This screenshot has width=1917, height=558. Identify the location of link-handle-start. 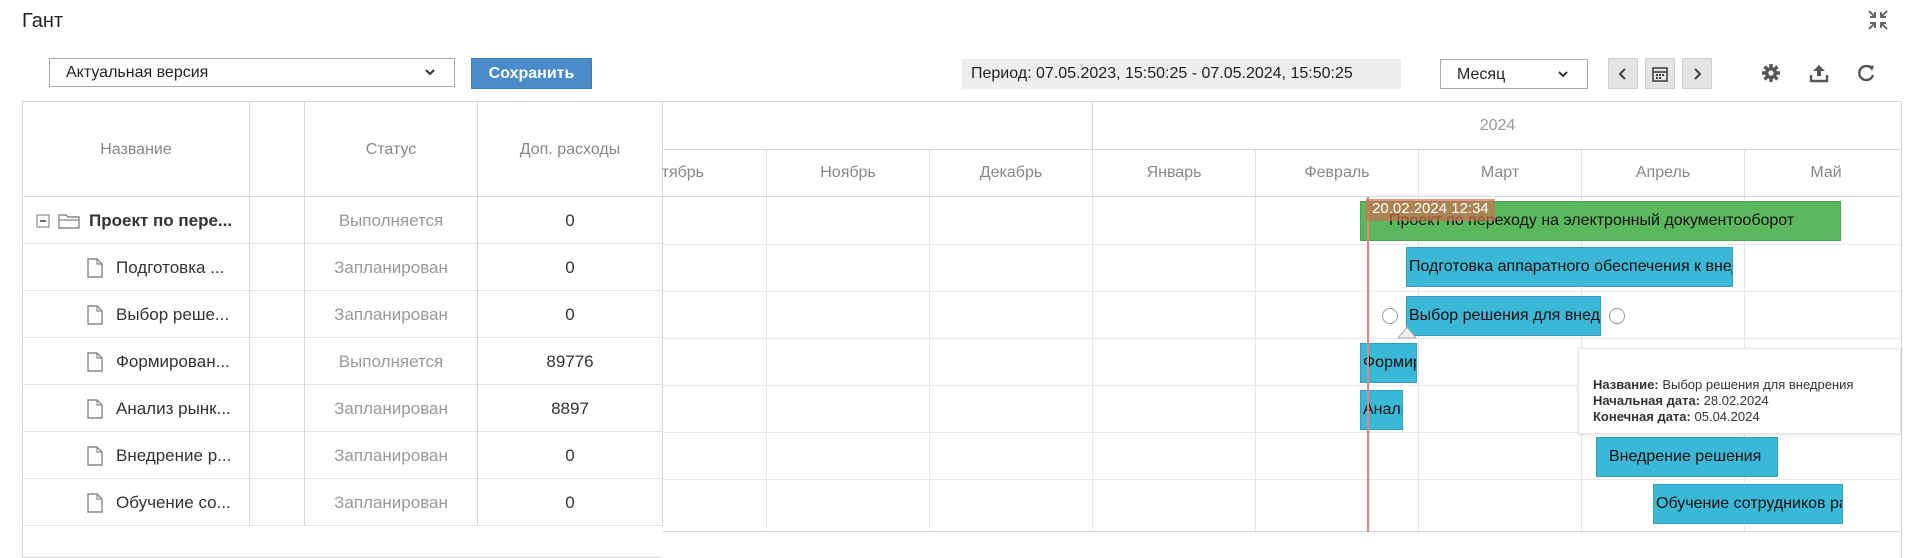
(1390, 316).